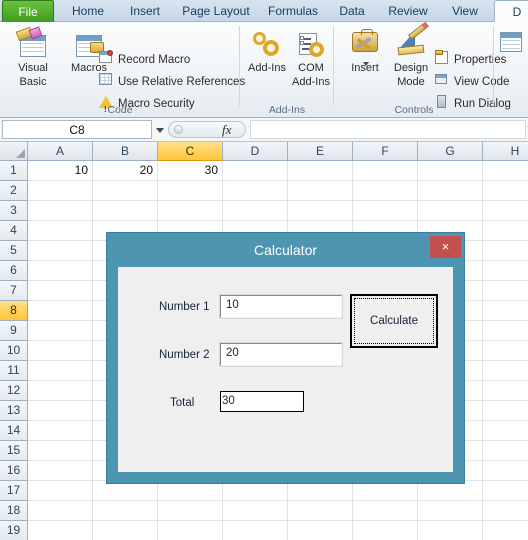 The image size is (528, 540). Describe the element at coordinates (60, 191) in the screenshot. I see `cell-a2` at that location.